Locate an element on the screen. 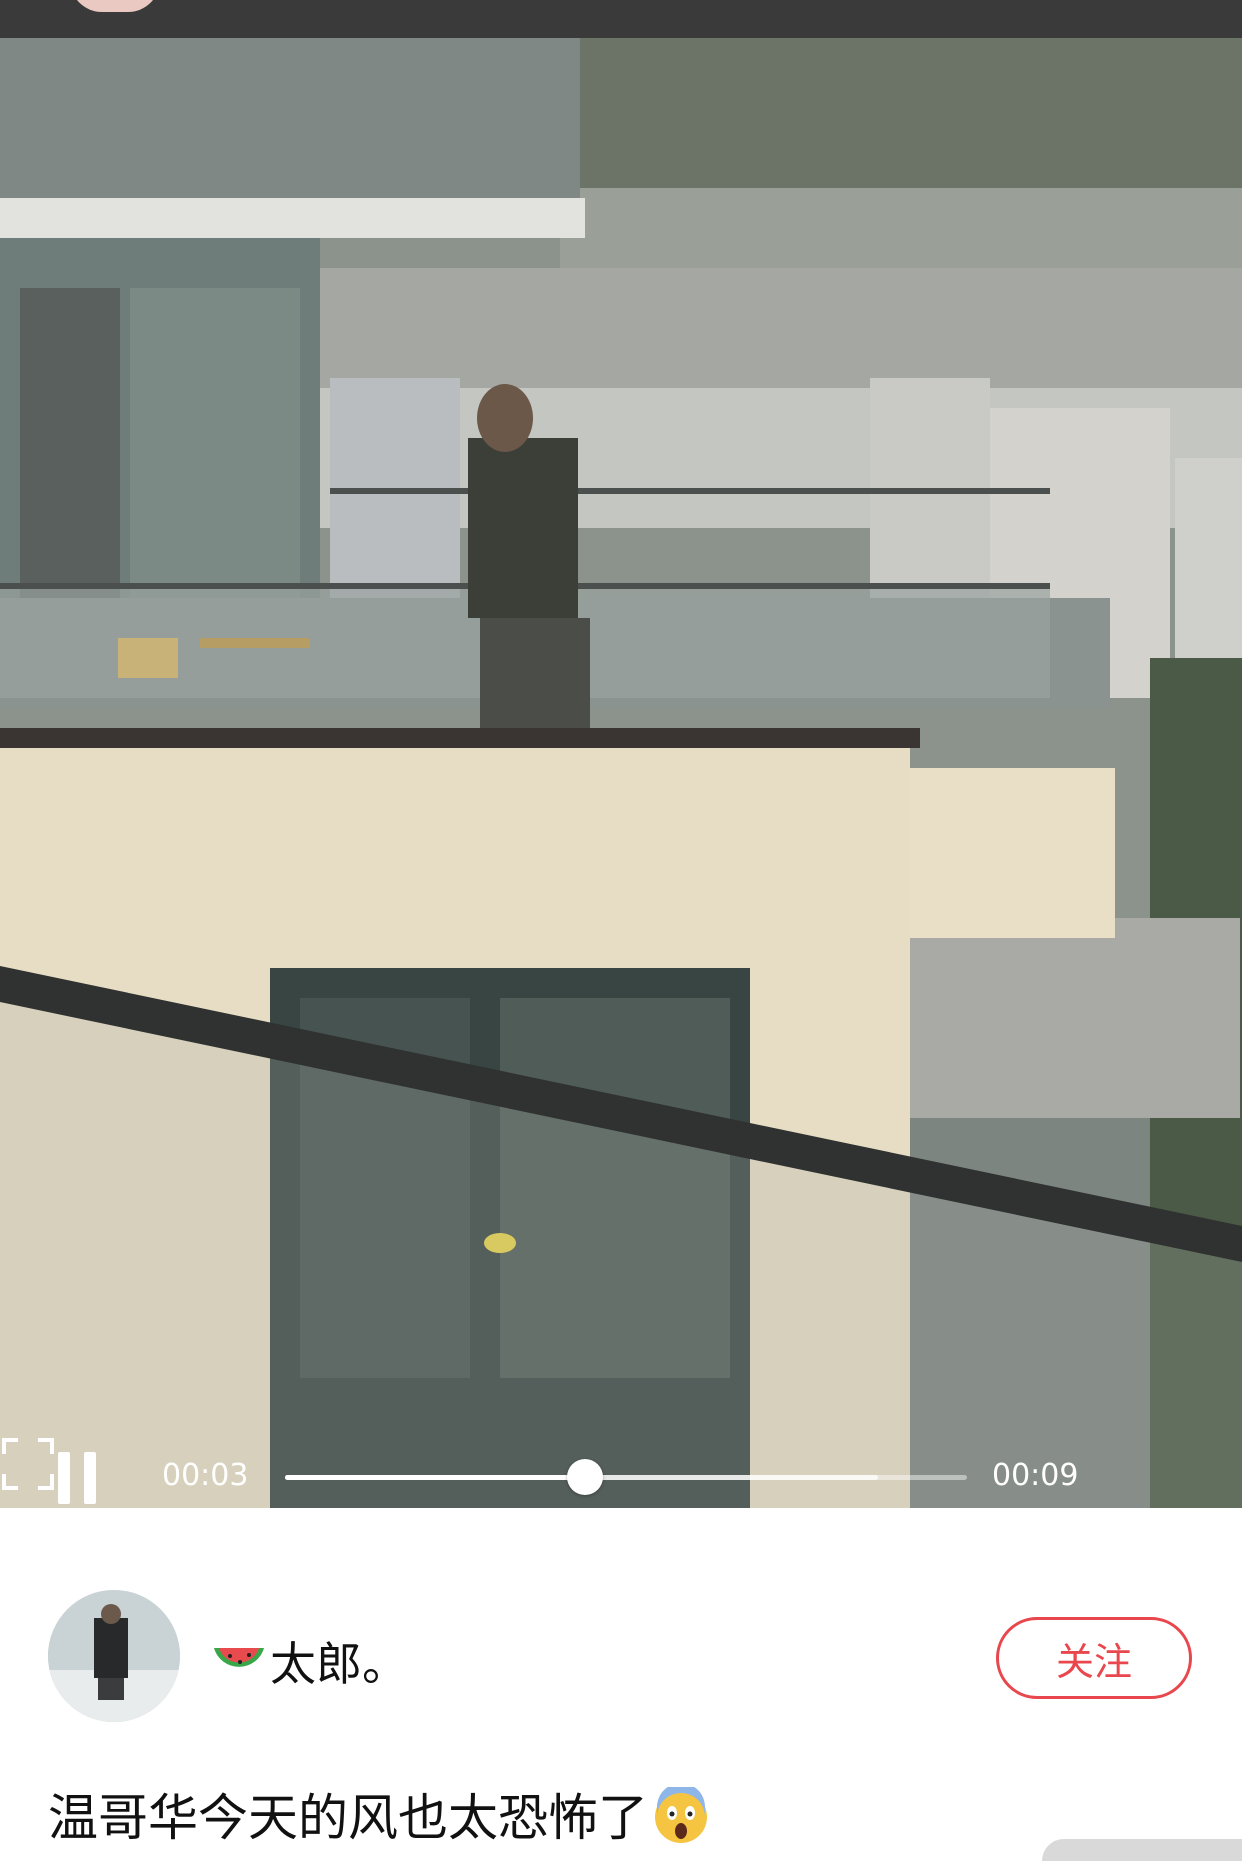 The width and height of the screenshot is (1242, 1861). author-name: 太郎。 is located at coordinates (310, 1661).